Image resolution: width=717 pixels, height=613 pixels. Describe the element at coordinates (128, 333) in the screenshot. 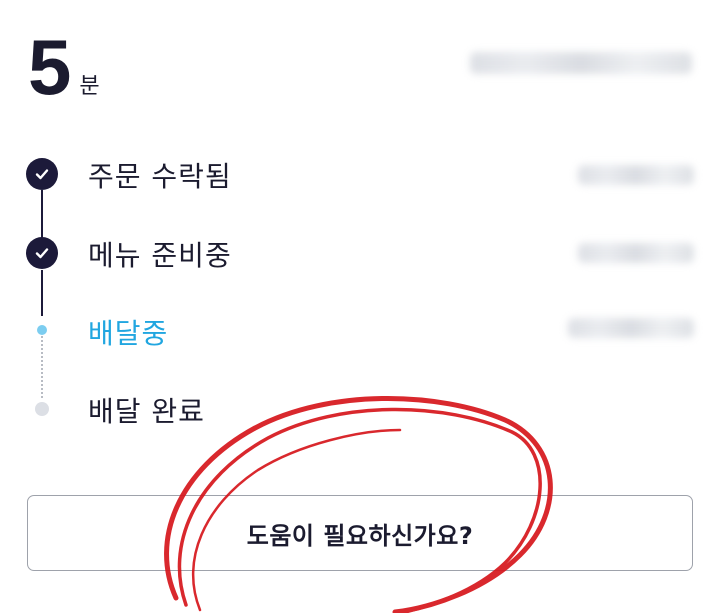

I see `step-label-delivering: 배달중` at that location.